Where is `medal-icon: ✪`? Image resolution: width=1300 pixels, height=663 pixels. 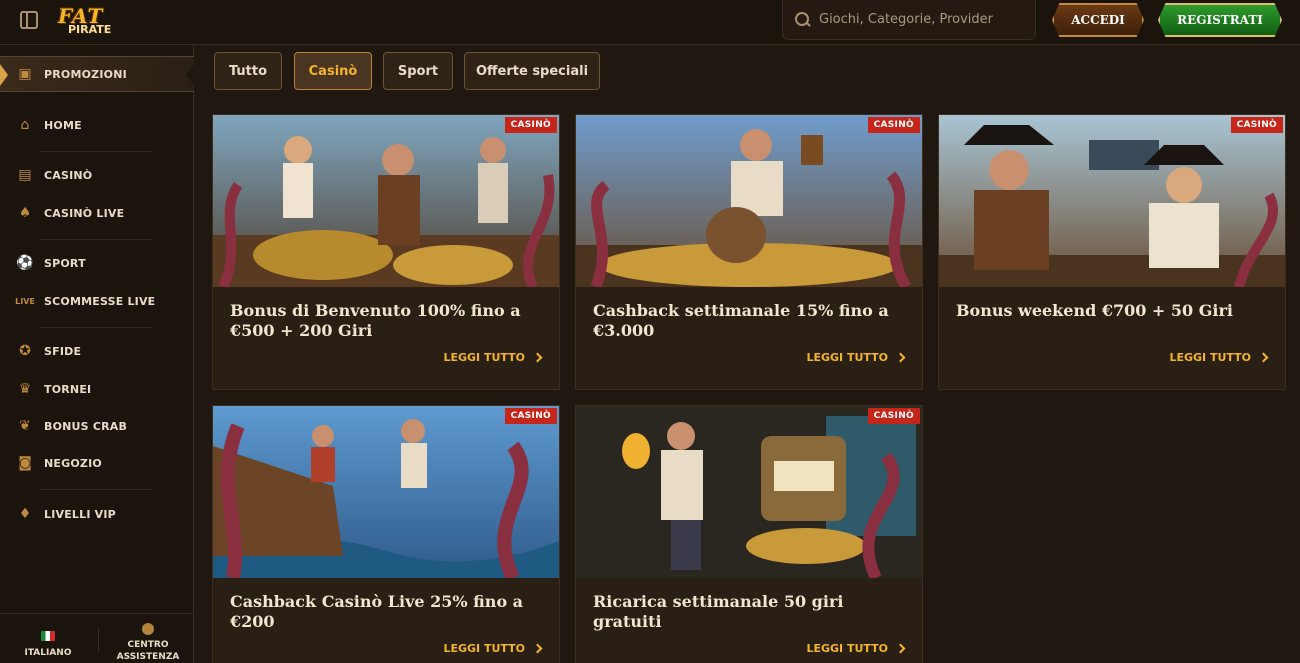 medal-icon: ✪ is located at coordinates (25, 351).